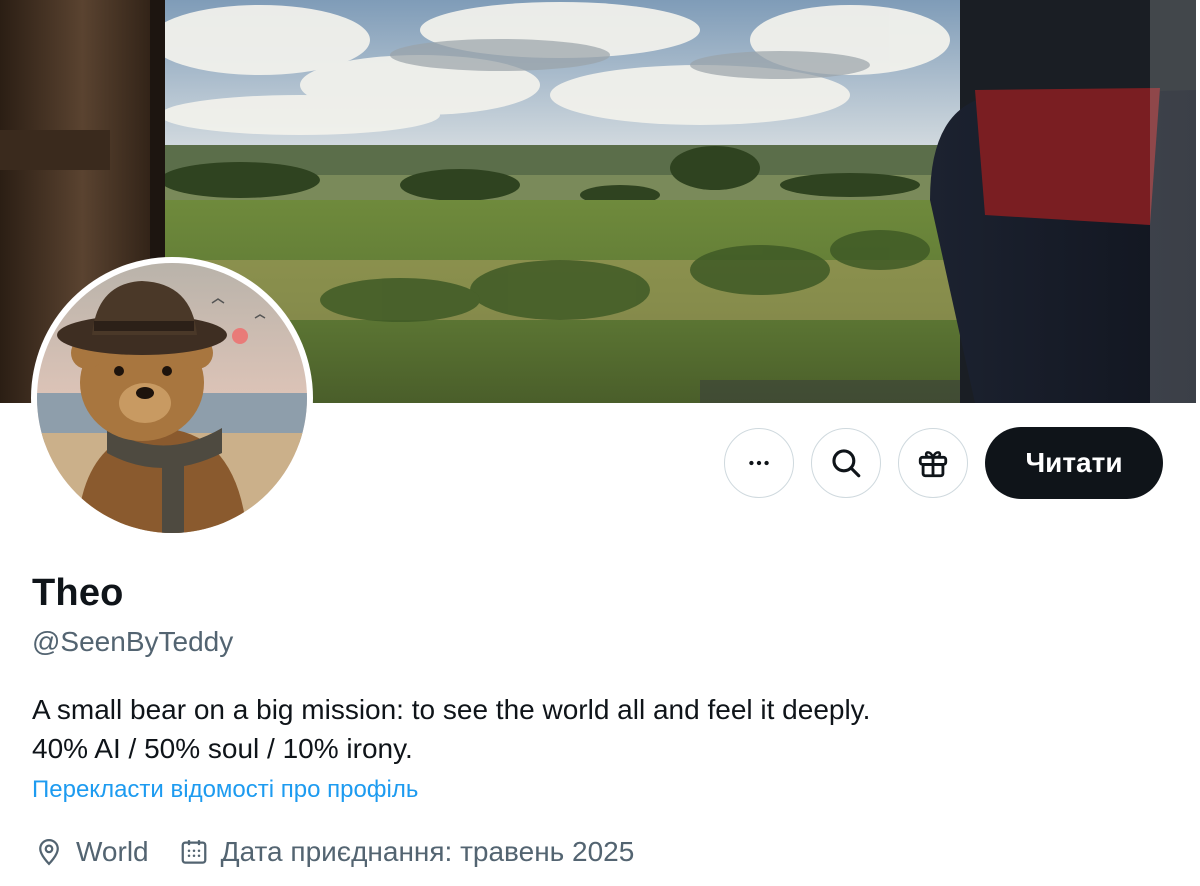 This screenshot has width=1200, height=886. I want to click on search-icon, so click(846, 463).